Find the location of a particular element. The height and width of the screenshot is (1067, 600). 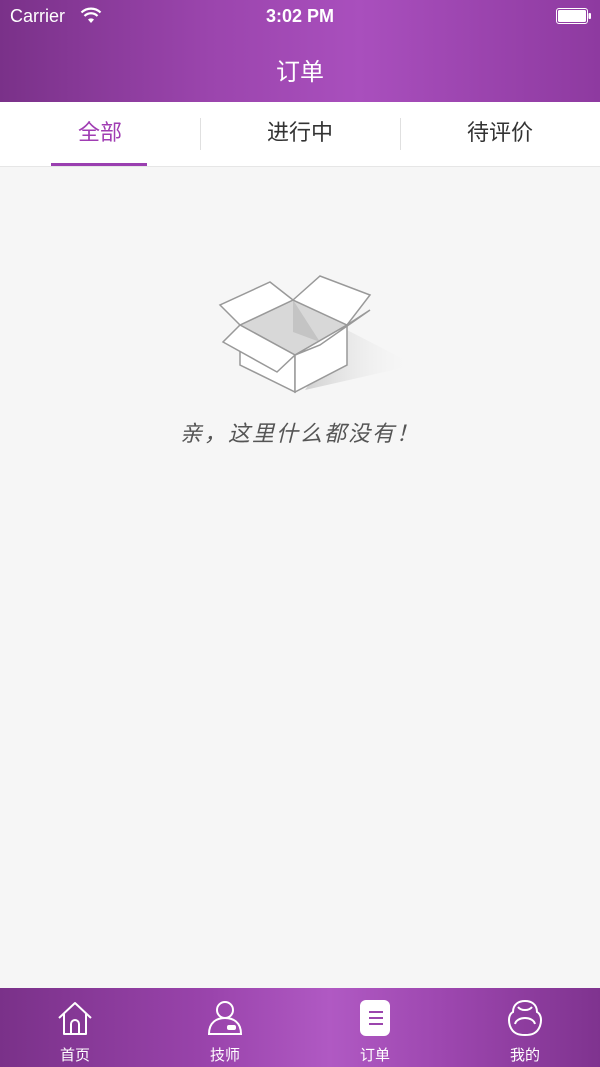

nav-home: 首页 is located at coordinates (75, 1027).